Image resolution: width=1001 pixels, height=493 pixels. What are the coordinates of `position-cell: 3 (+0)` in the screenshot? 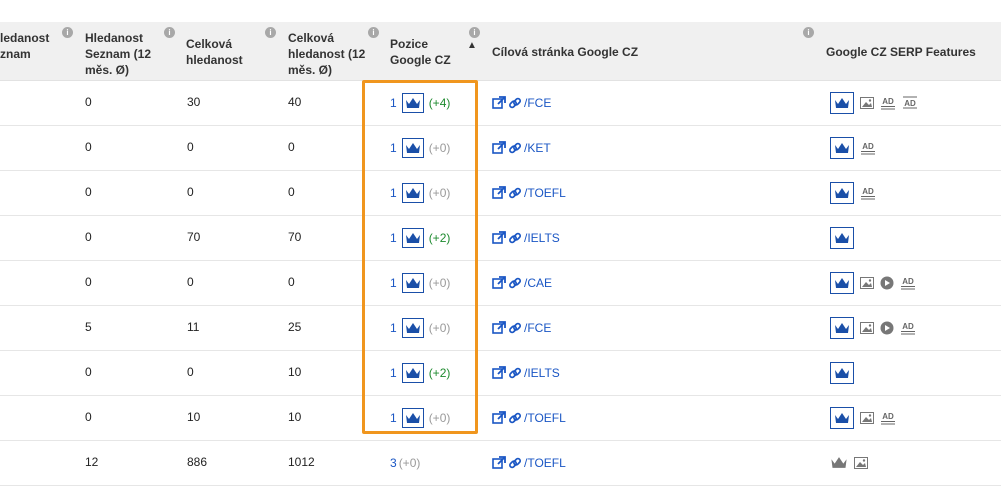 It's located at (405, 462).